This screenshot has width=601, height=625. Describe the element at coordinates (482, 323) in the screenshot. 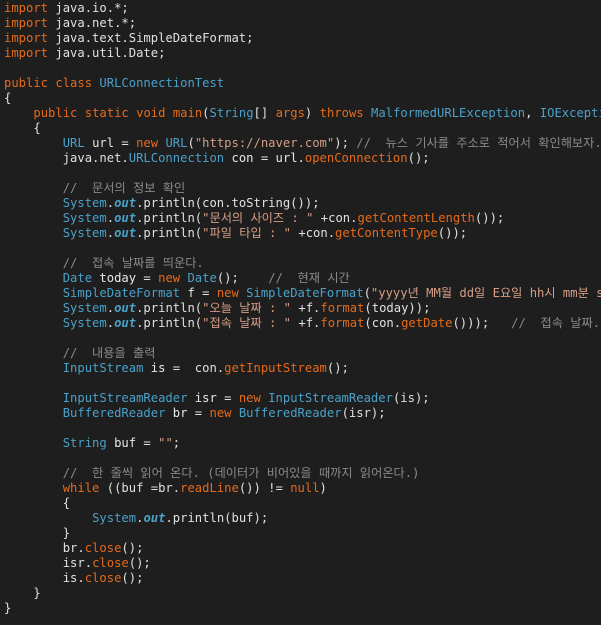

I see `code-text: ()));` at that location.